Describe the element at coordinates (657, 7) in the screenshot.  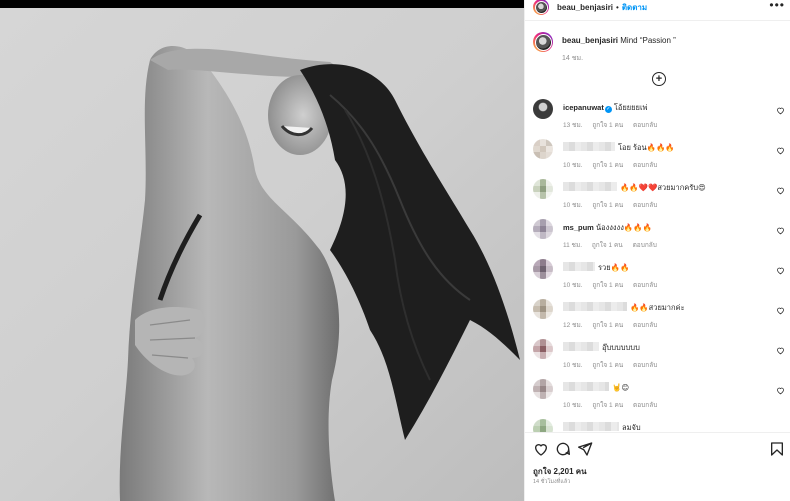
I see `post-header: beau_benjasiri • ติดตาม •••` at that location.